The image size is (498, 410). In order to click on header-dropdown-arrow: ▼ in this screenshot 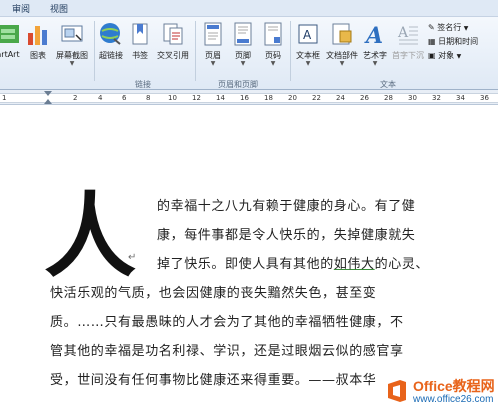, I will do `click(213, 64)`.